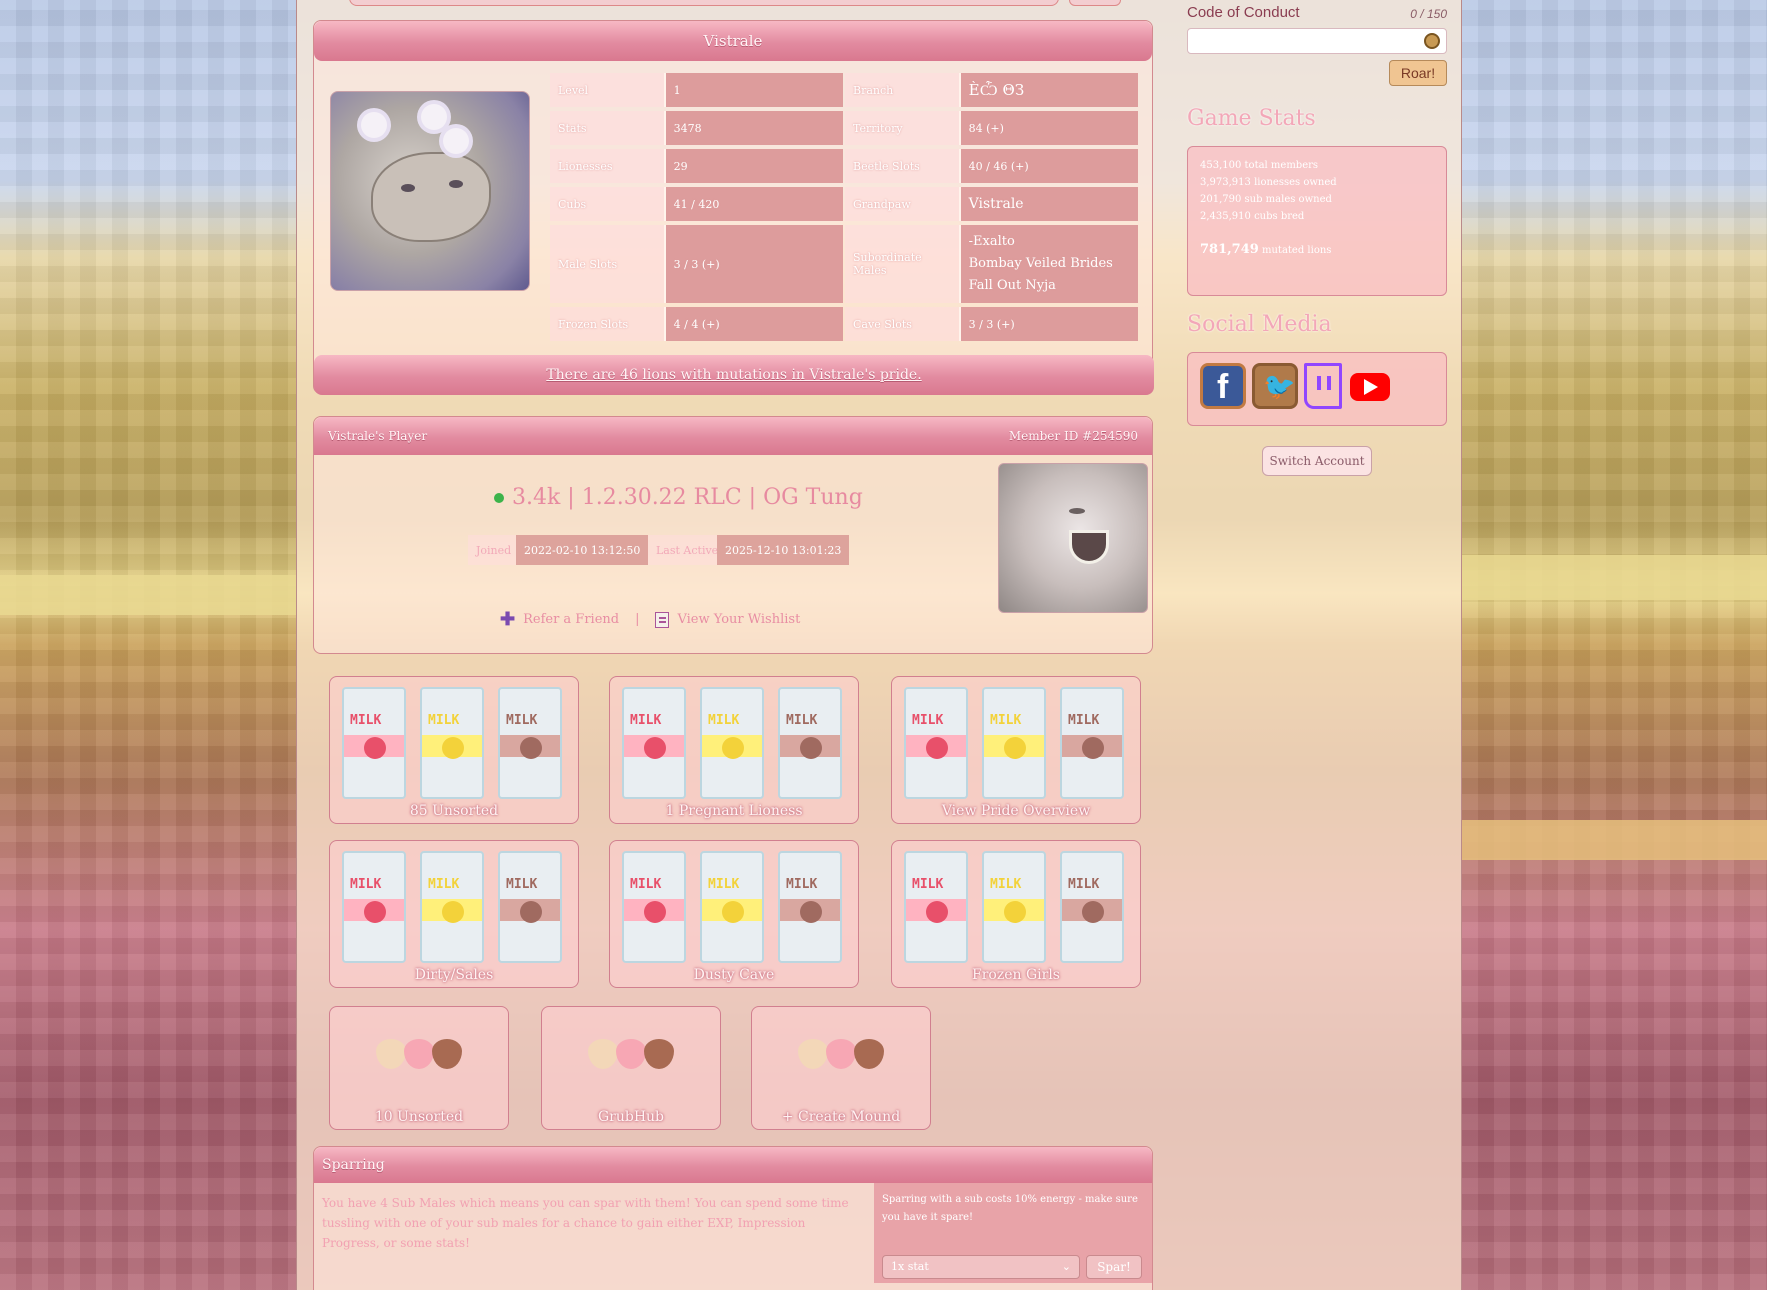 Image resolution: width=1767 pixels, height=1290 pixels. I want to click on youtube-icon, so click(1370, 387).